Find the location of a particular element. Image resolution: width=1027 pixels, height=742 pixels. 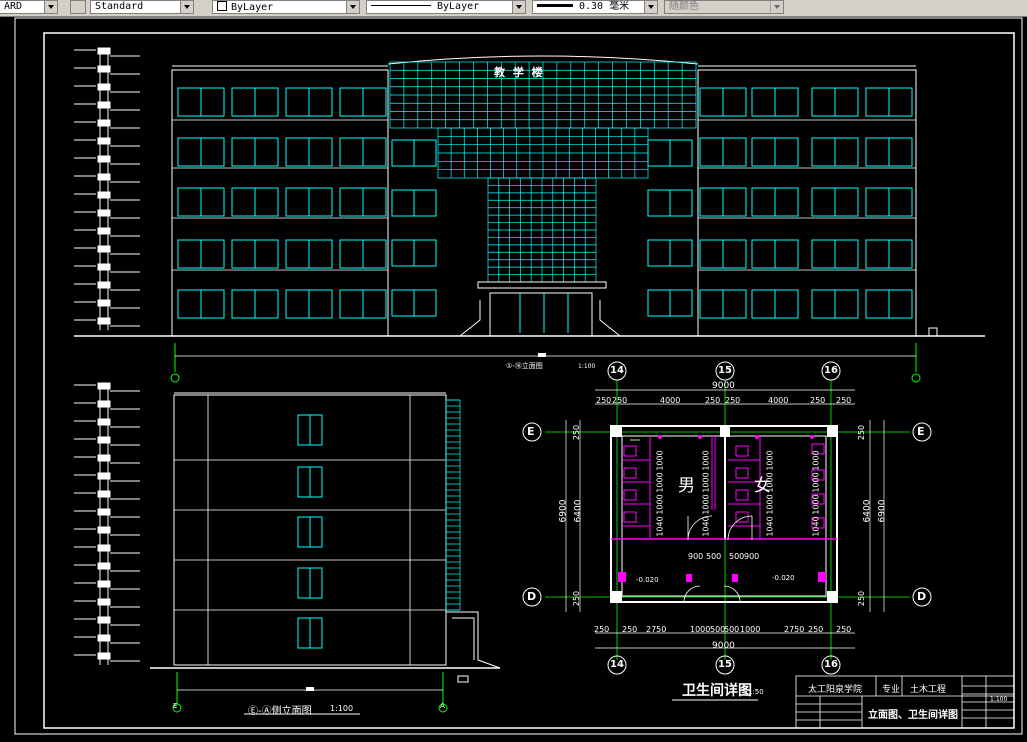

door-dim-3: 500 is located at coordinates (737, 556).